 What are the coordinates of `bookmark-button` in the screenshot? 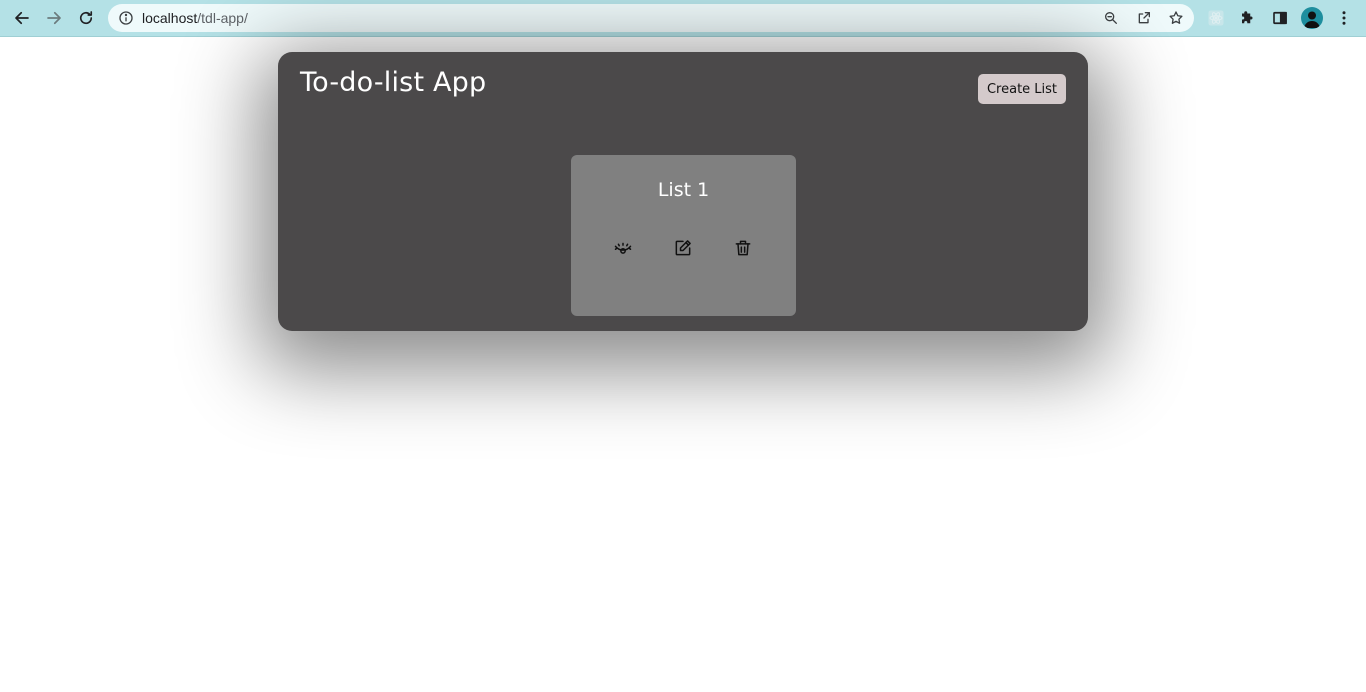 It's located at (1176, 18).